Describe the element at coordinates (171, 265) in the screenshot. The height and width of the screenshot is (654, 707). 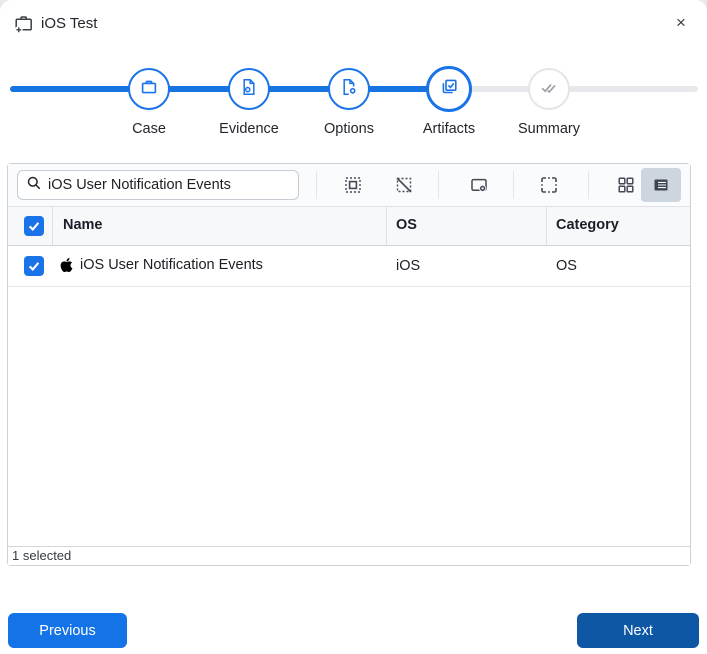
I see `artifact-name: iOS User Notification Events` at that location.